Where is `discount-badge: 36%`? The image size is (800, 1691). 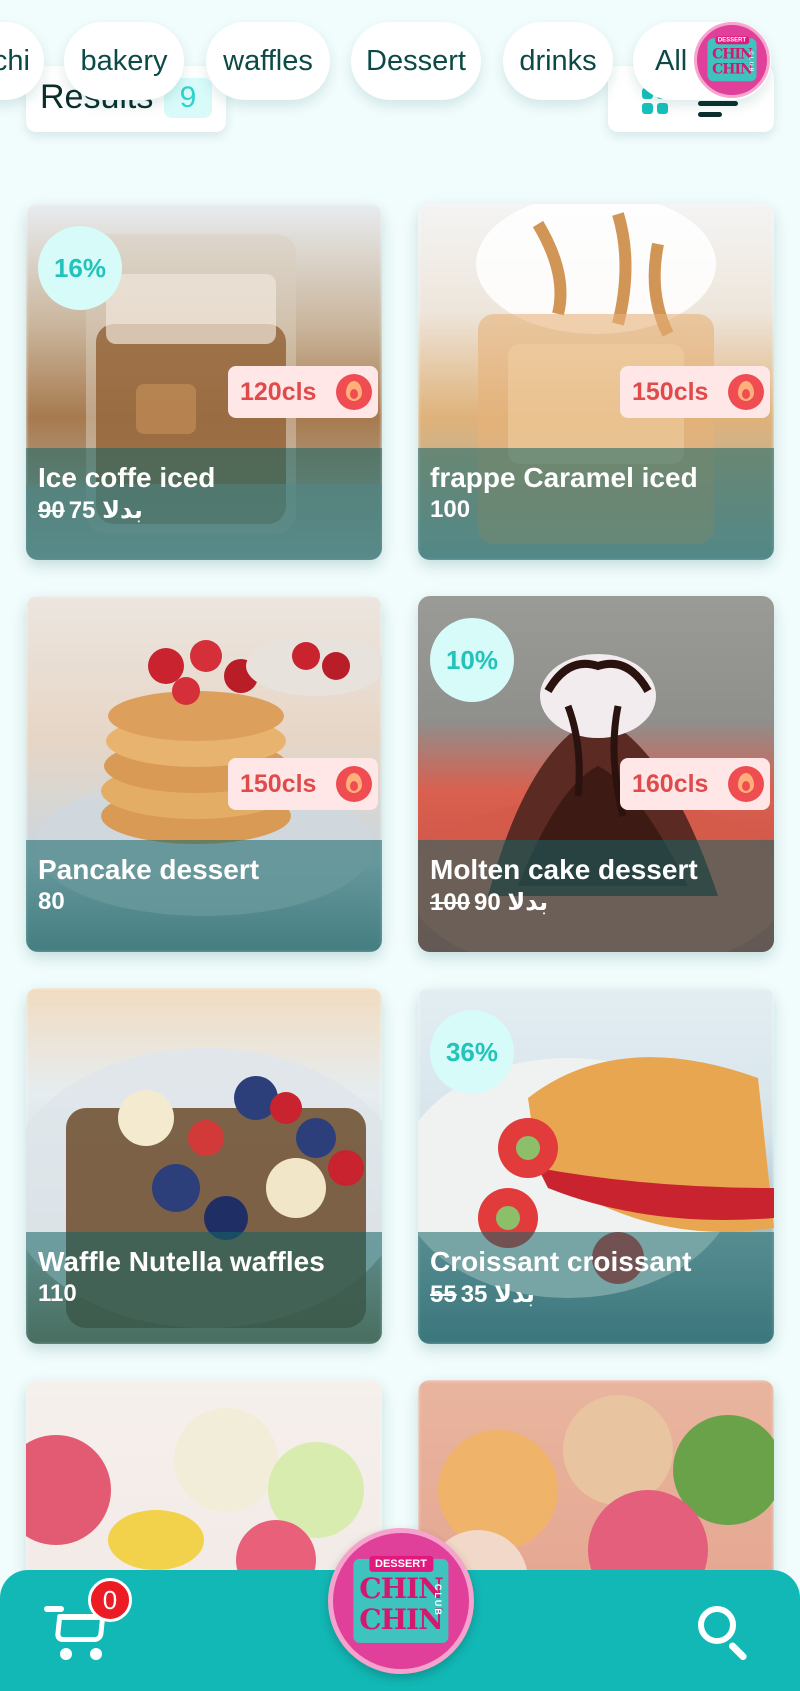
discount-badge: 36% is located at coordinates (472, 1052).